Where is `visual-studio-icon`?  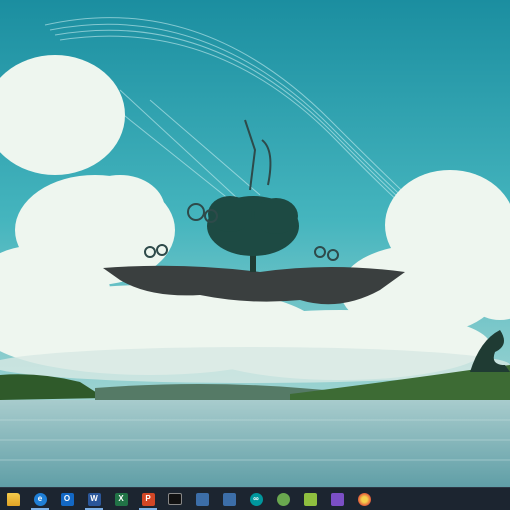
visual-studio-icon is located at coordinates (337, 499).